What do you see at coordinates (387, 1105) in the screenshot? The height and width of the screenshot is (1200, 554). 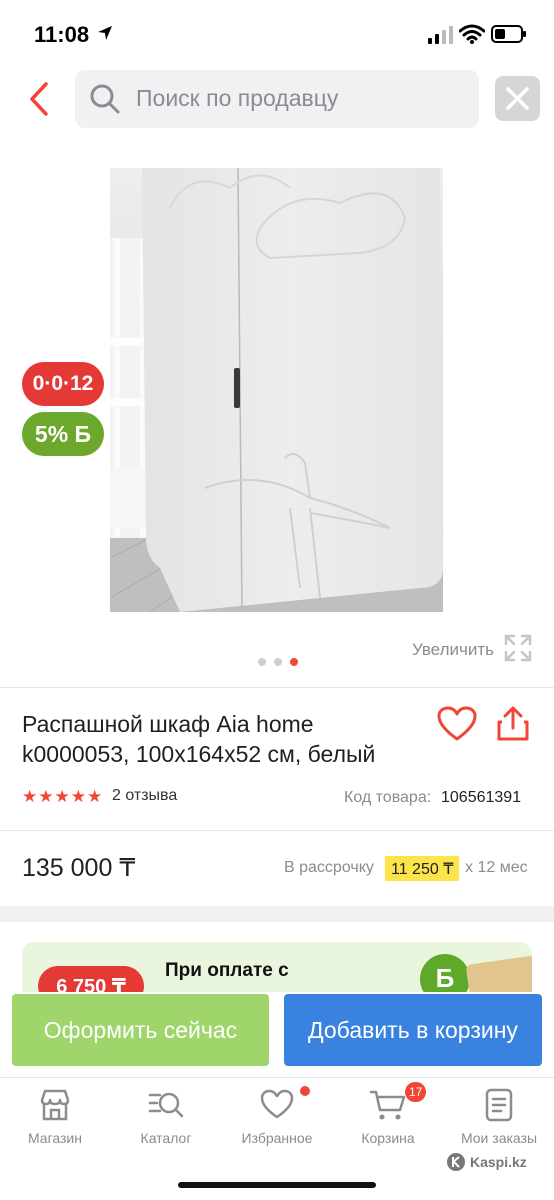 I see `cart-icon` at bounding box center [387, 1105].